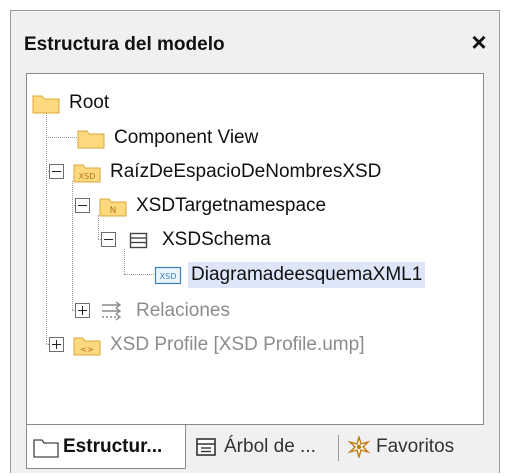 Image resolution: width=509 pixels, height=476 pixels. What do you see at coordinates (186, 137) in the screenshot?
I see `tree-node-label: Component View` at bounding box center [186, 137].